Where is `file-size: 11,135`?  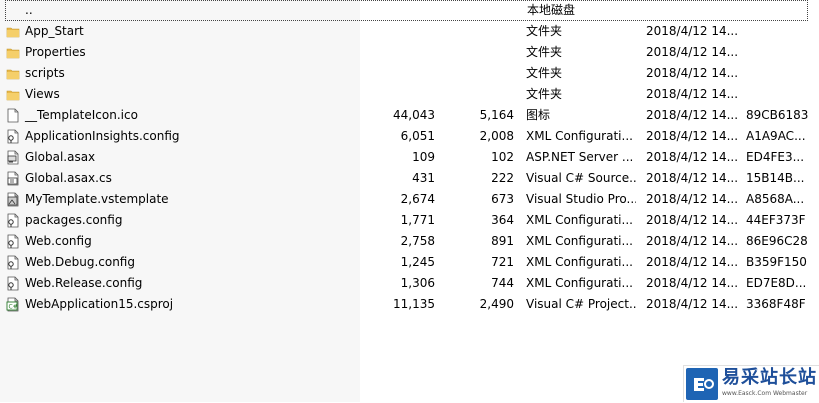
file-size: 11,135 is located at coordinates (414, 304).